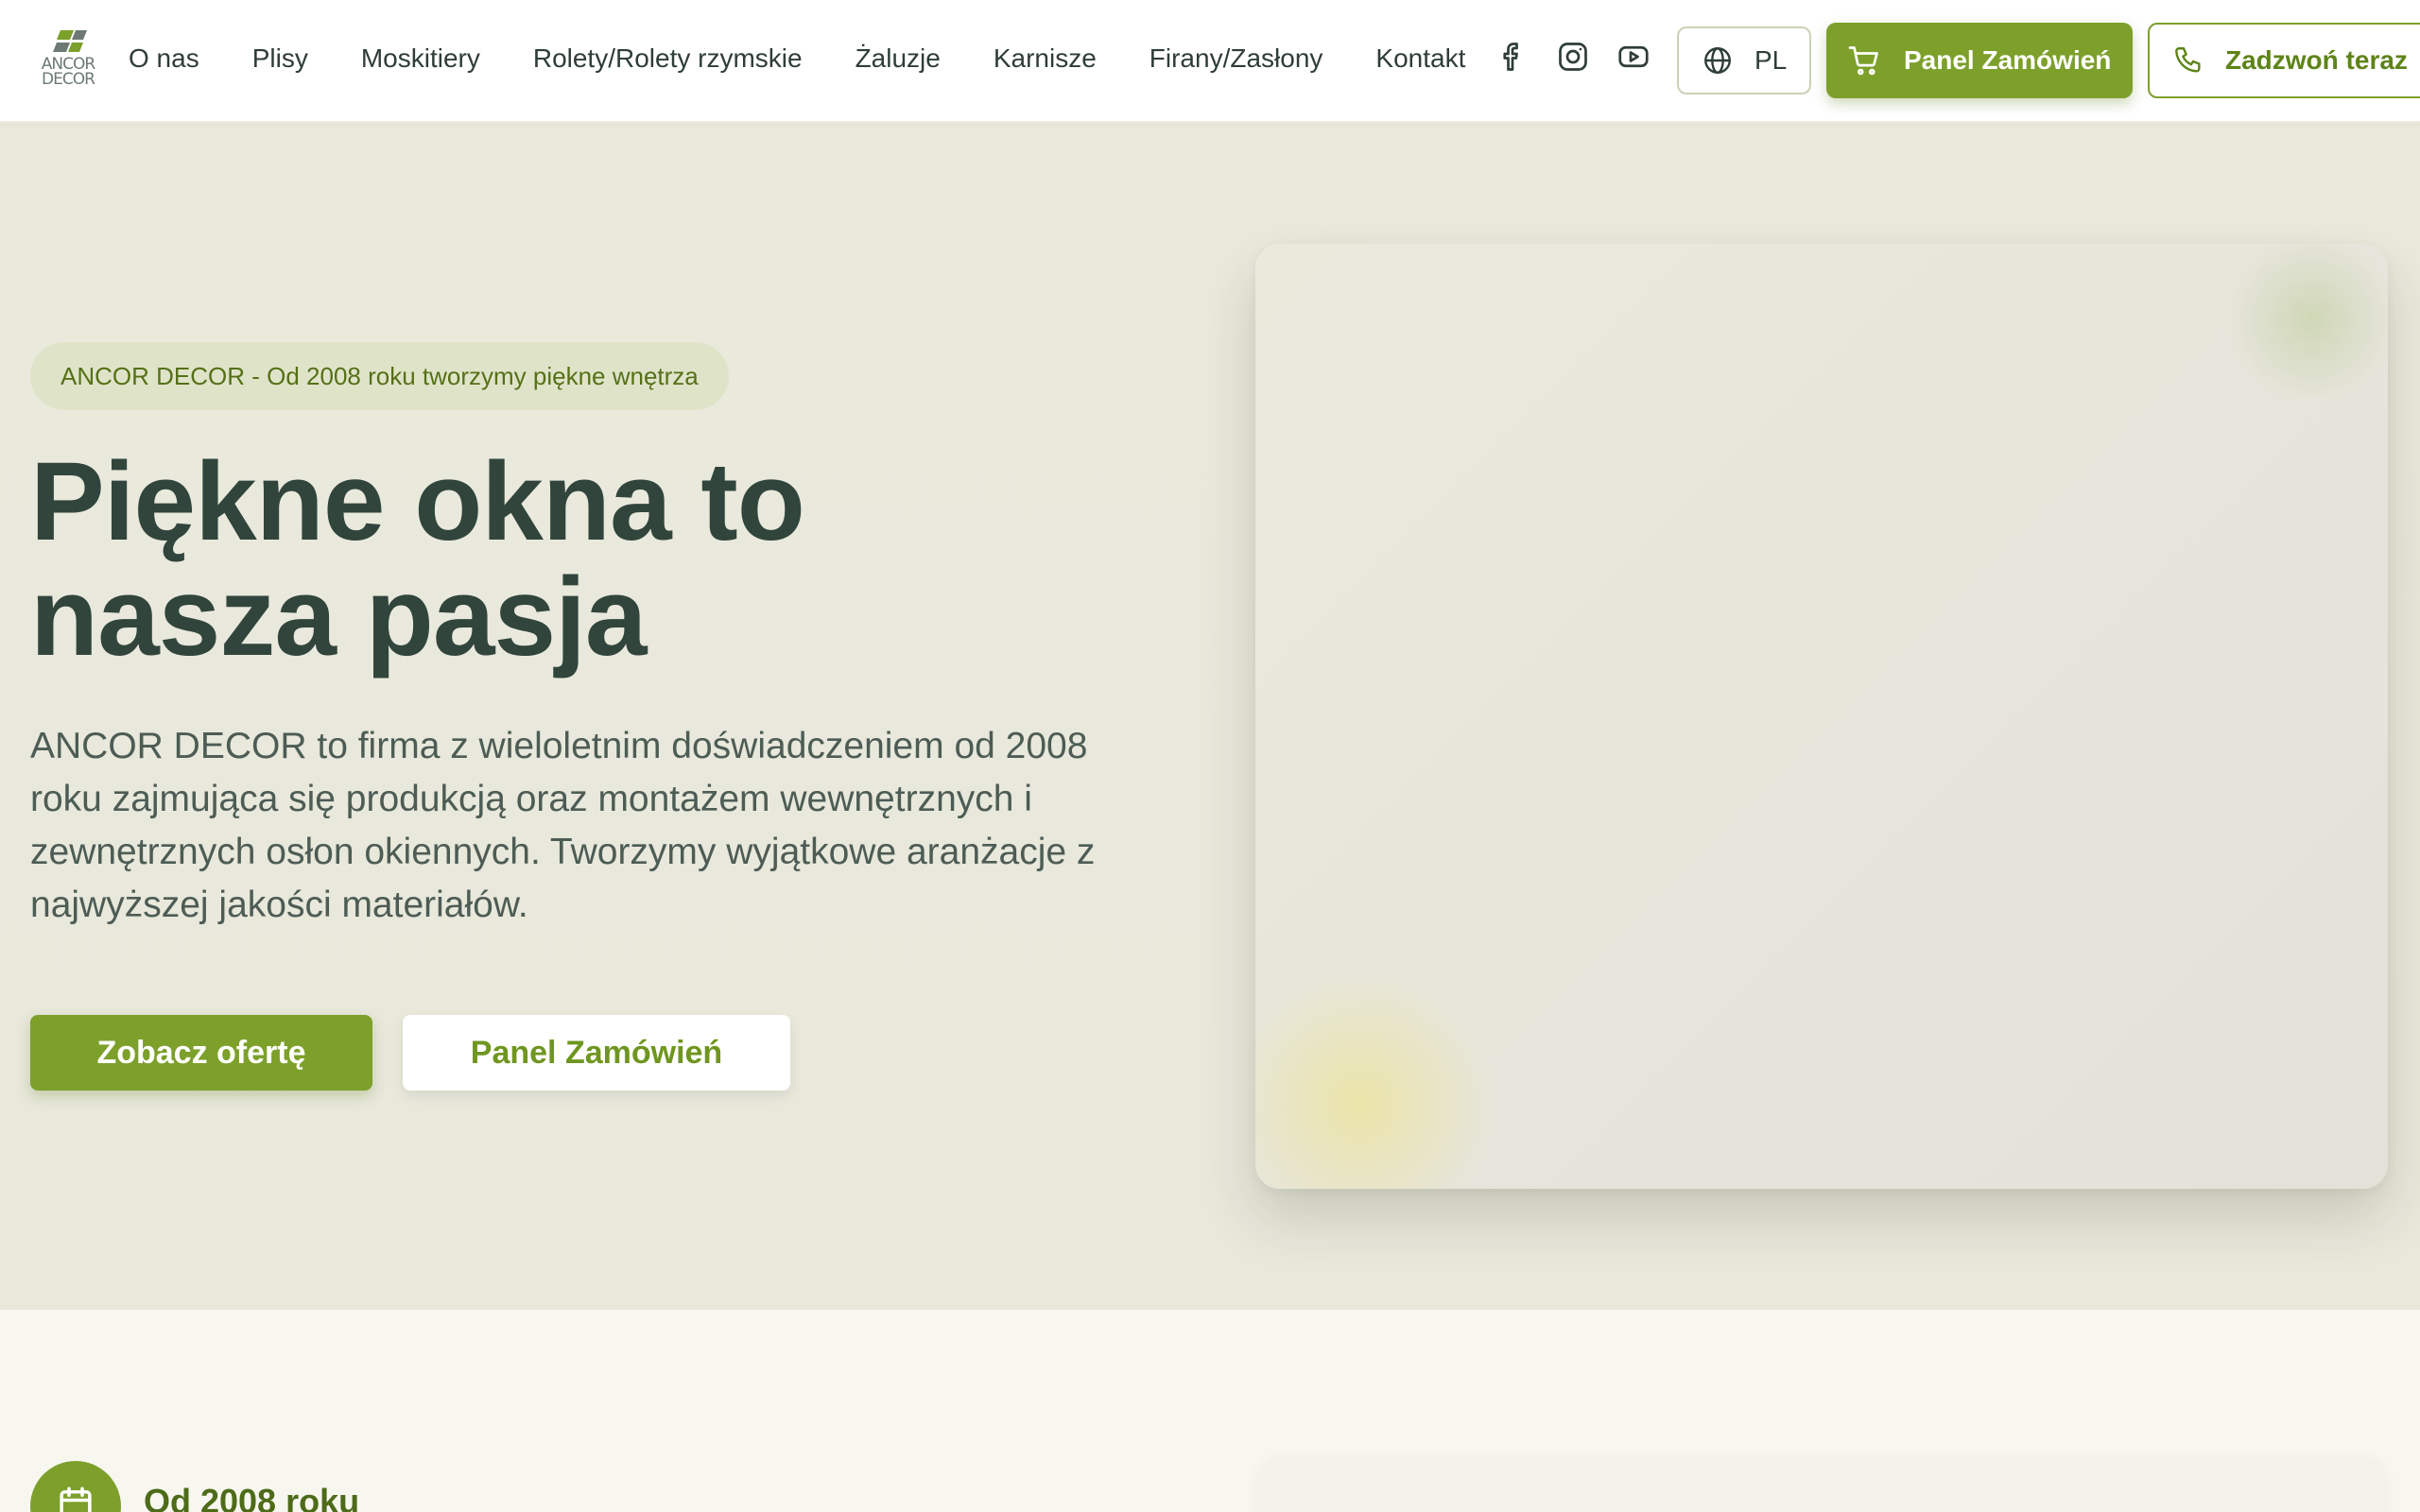 The image size is (2420, 1512). I want to click on features-card-placeholder, so click(1822, 1486).